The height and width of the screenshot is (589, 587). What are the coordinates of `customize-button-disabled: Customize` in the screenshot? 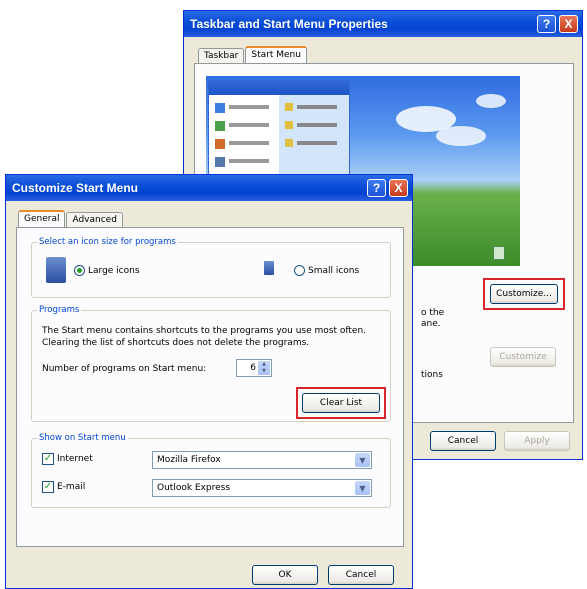 It's located at (523, 357).